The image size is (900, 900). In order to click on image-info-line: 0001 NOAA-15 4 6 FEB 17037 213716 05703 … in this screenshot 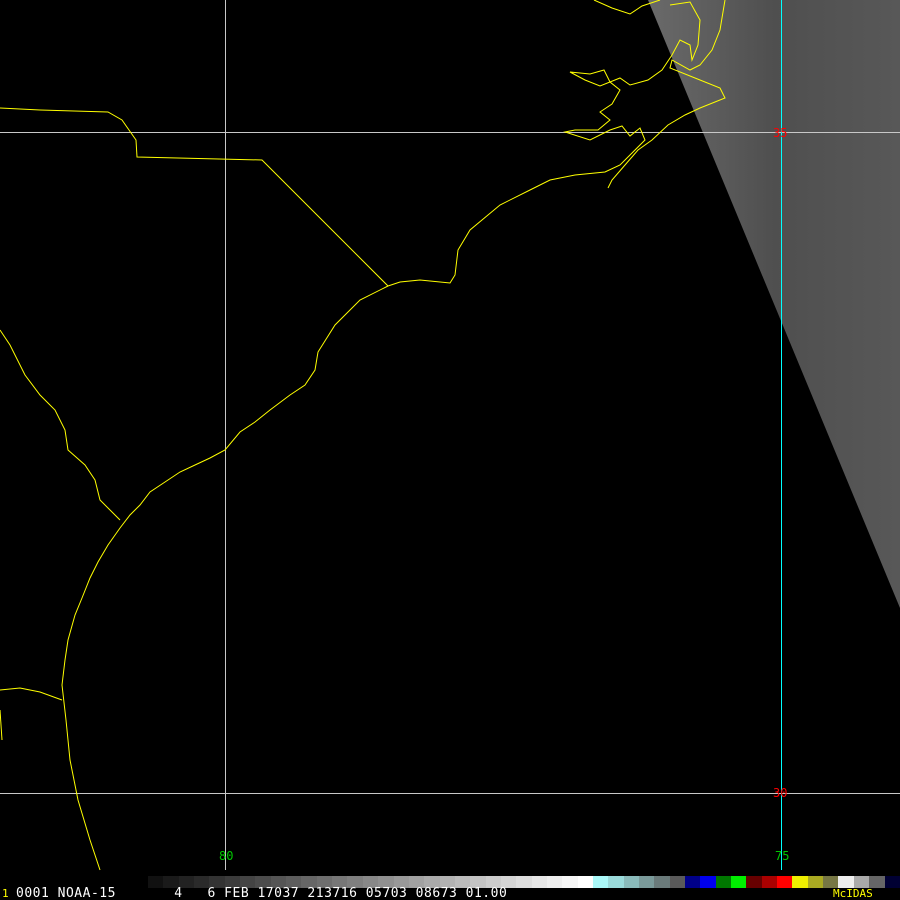, I will do `click(262, 893)`.